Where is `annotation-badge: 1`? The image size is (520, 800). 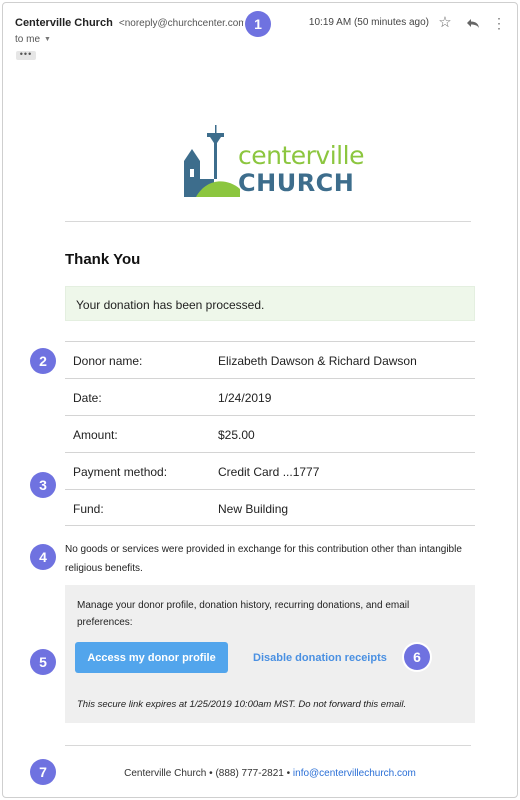
annotation-badge: 1 is located at coordinates (258, 24).